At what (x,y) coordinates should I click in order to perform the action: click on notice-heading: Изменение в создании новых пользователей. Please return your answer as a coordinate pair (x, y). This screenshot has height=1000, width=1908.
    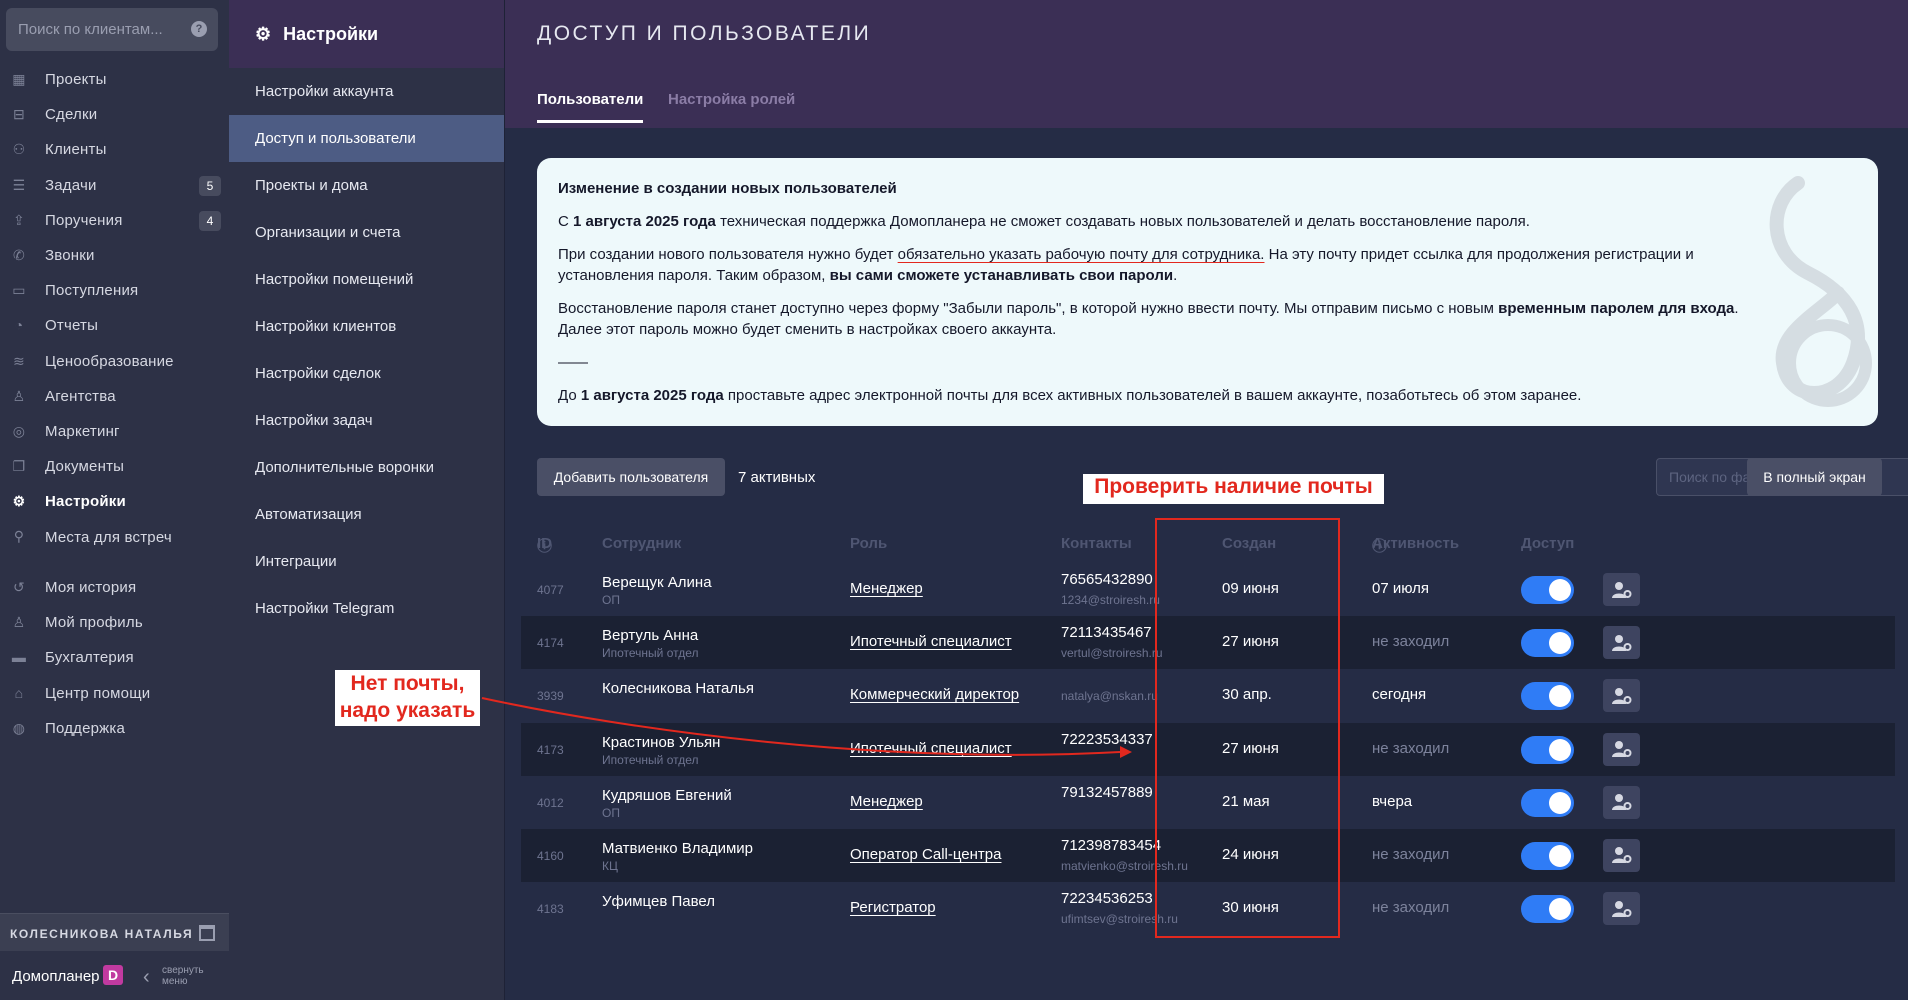
    Looking at the image, I should click on (727, 188).